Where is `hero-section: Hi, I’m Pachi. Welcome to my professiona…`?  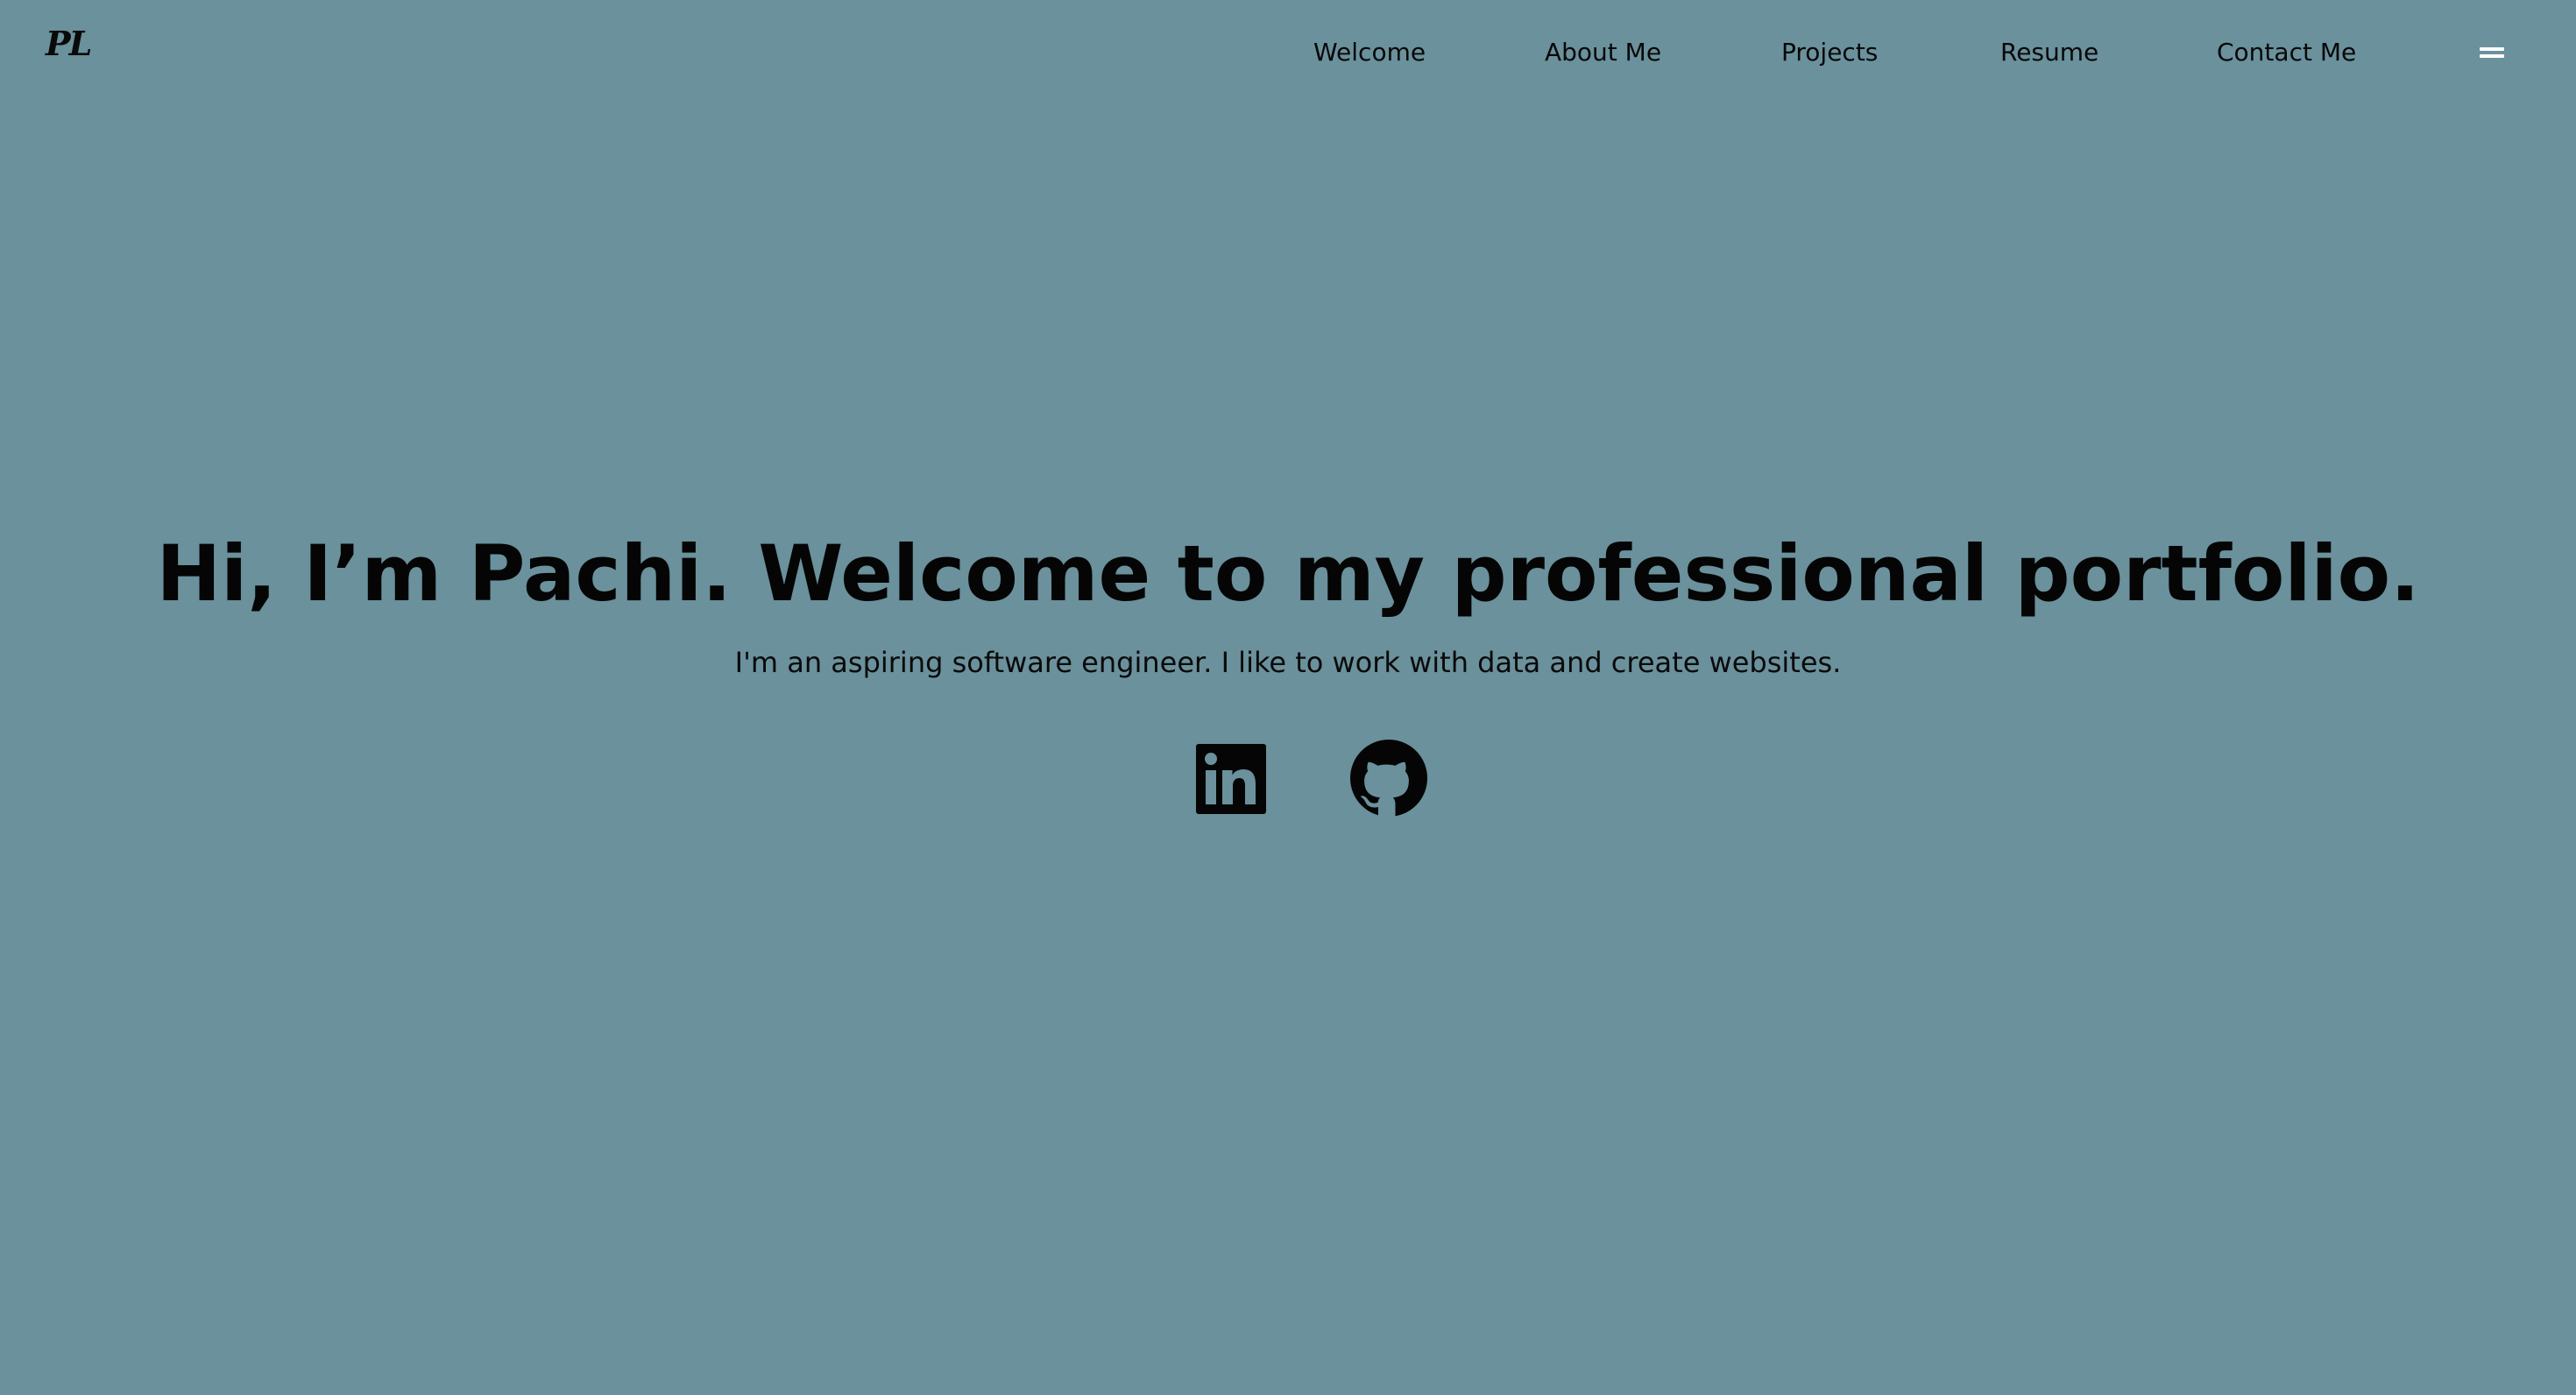
hero-section: Hi, I’m Pachi. Welcome to my professiona… is located at coordinates (1288, 600).